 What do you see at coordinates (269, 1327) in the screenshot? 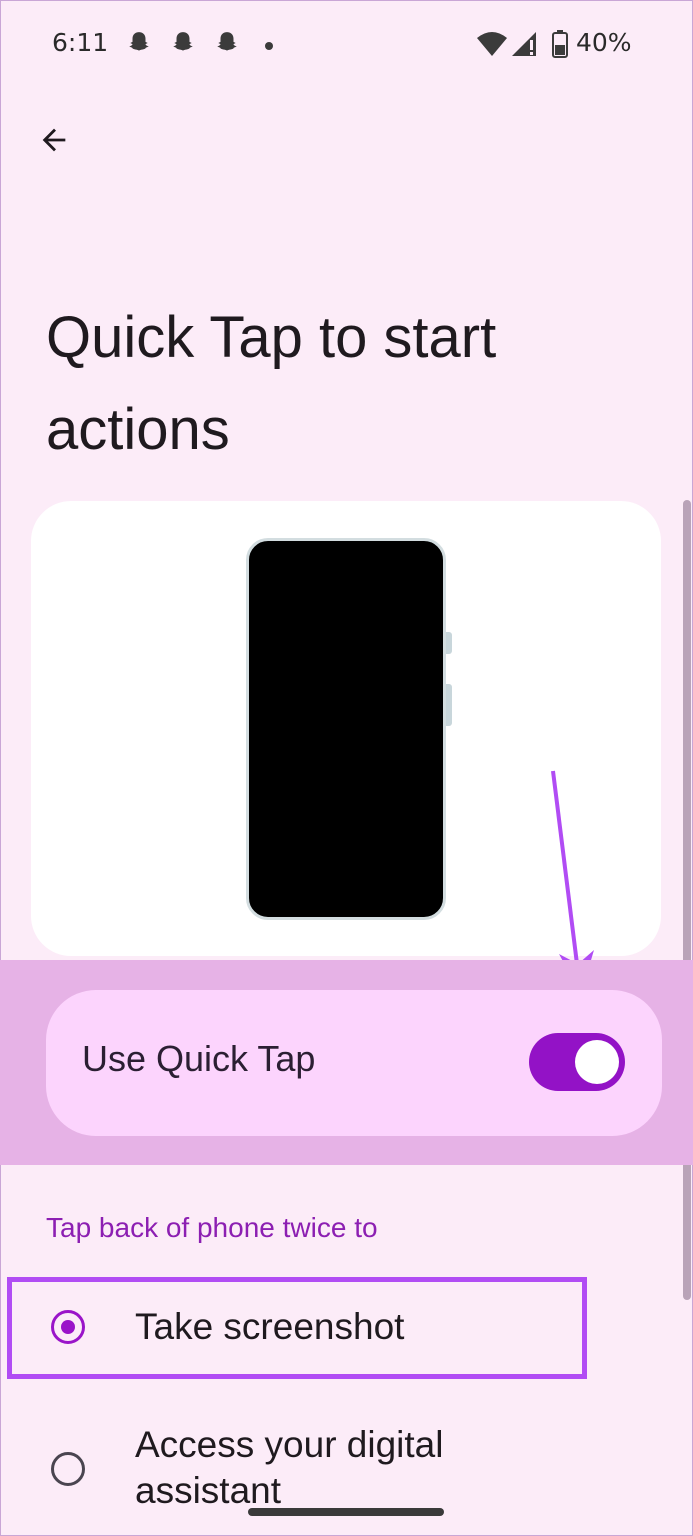
I see `take-screenshot-label: Take screenshot` at bounding box center [269, 1327].